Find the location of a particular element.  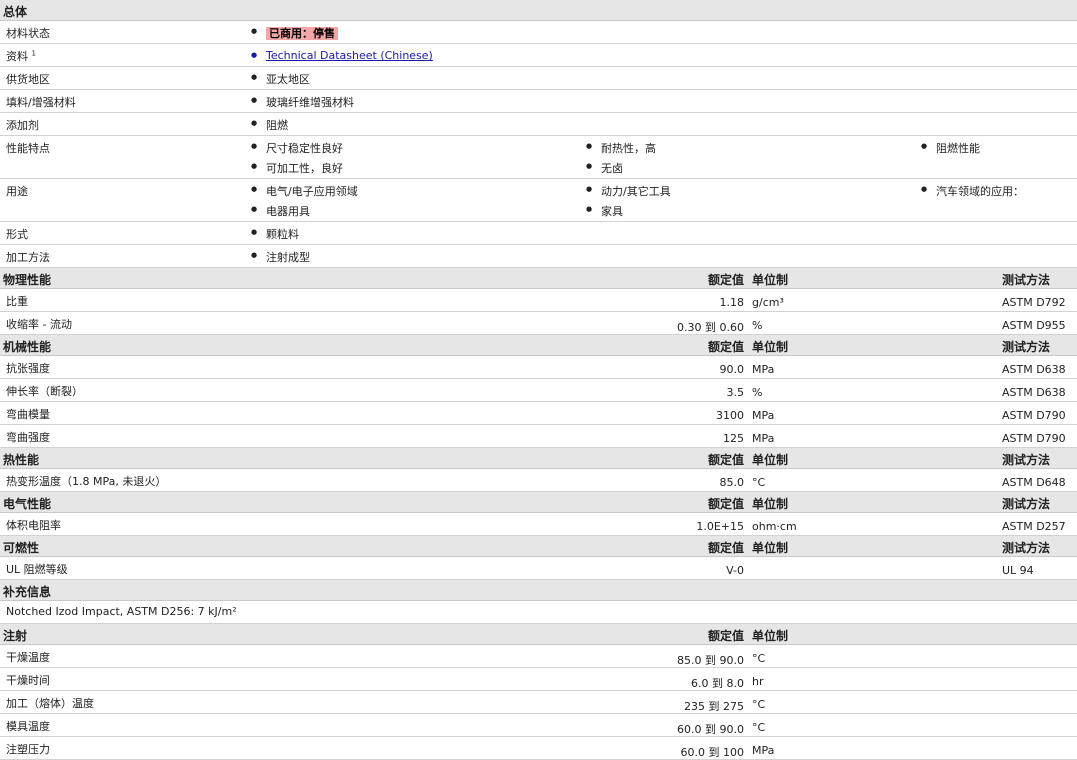

table-row: 热变形温度（1.8 MPa, 未退火） 85.0 °C ASTM D648 is located at coordinates (538, 480).